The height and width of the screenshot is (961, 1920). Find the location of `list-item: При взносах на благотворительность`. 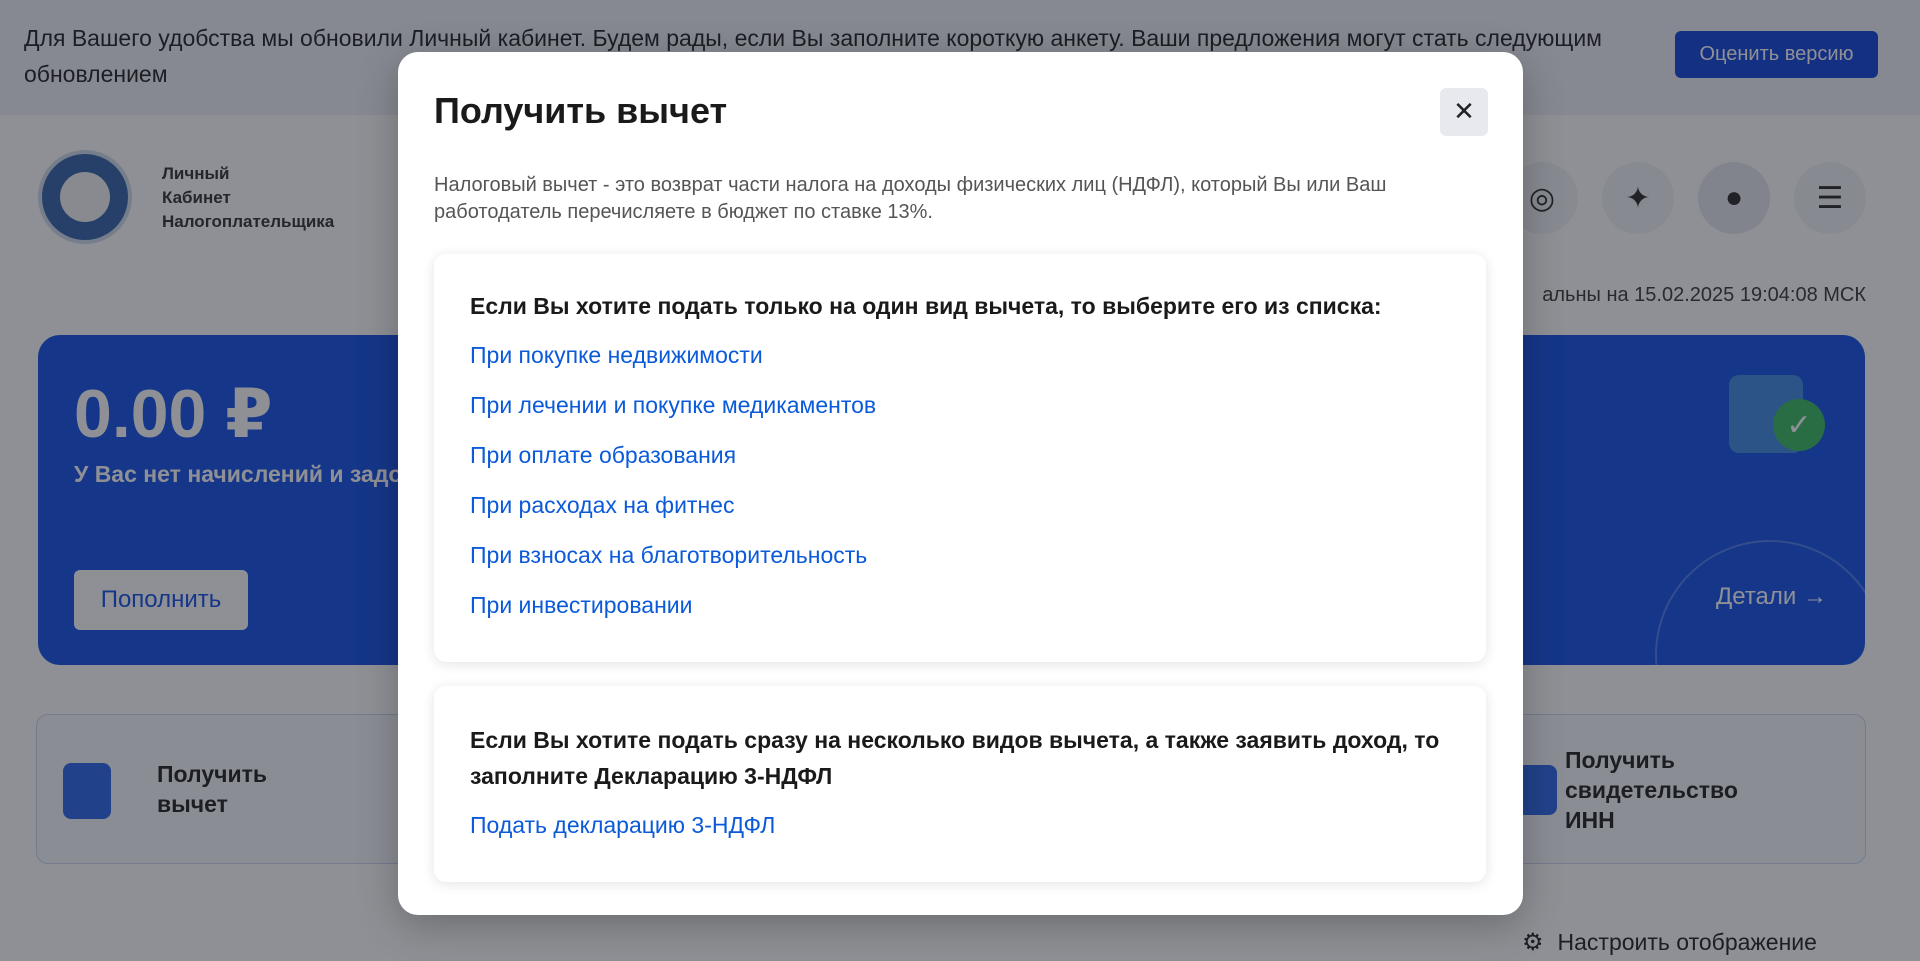

list-item: При взносах на благотворительность is located at coordinates (673, 565).